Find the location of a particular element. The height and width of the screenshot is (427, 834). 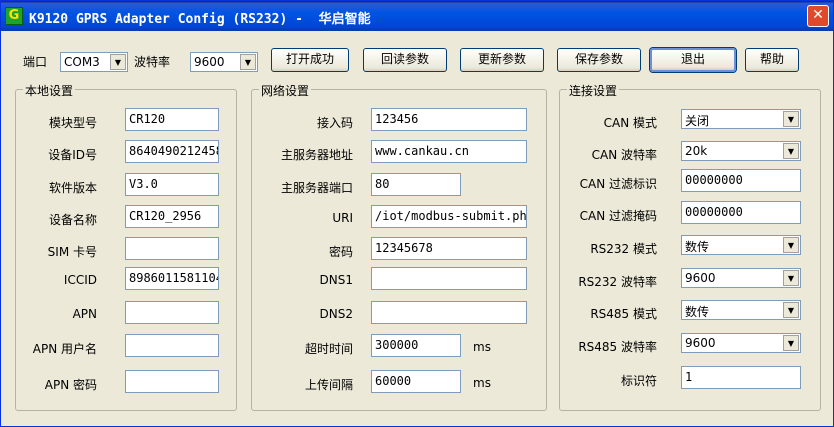

connection-field-value: 关闭 is located at coordinates (697, 121).